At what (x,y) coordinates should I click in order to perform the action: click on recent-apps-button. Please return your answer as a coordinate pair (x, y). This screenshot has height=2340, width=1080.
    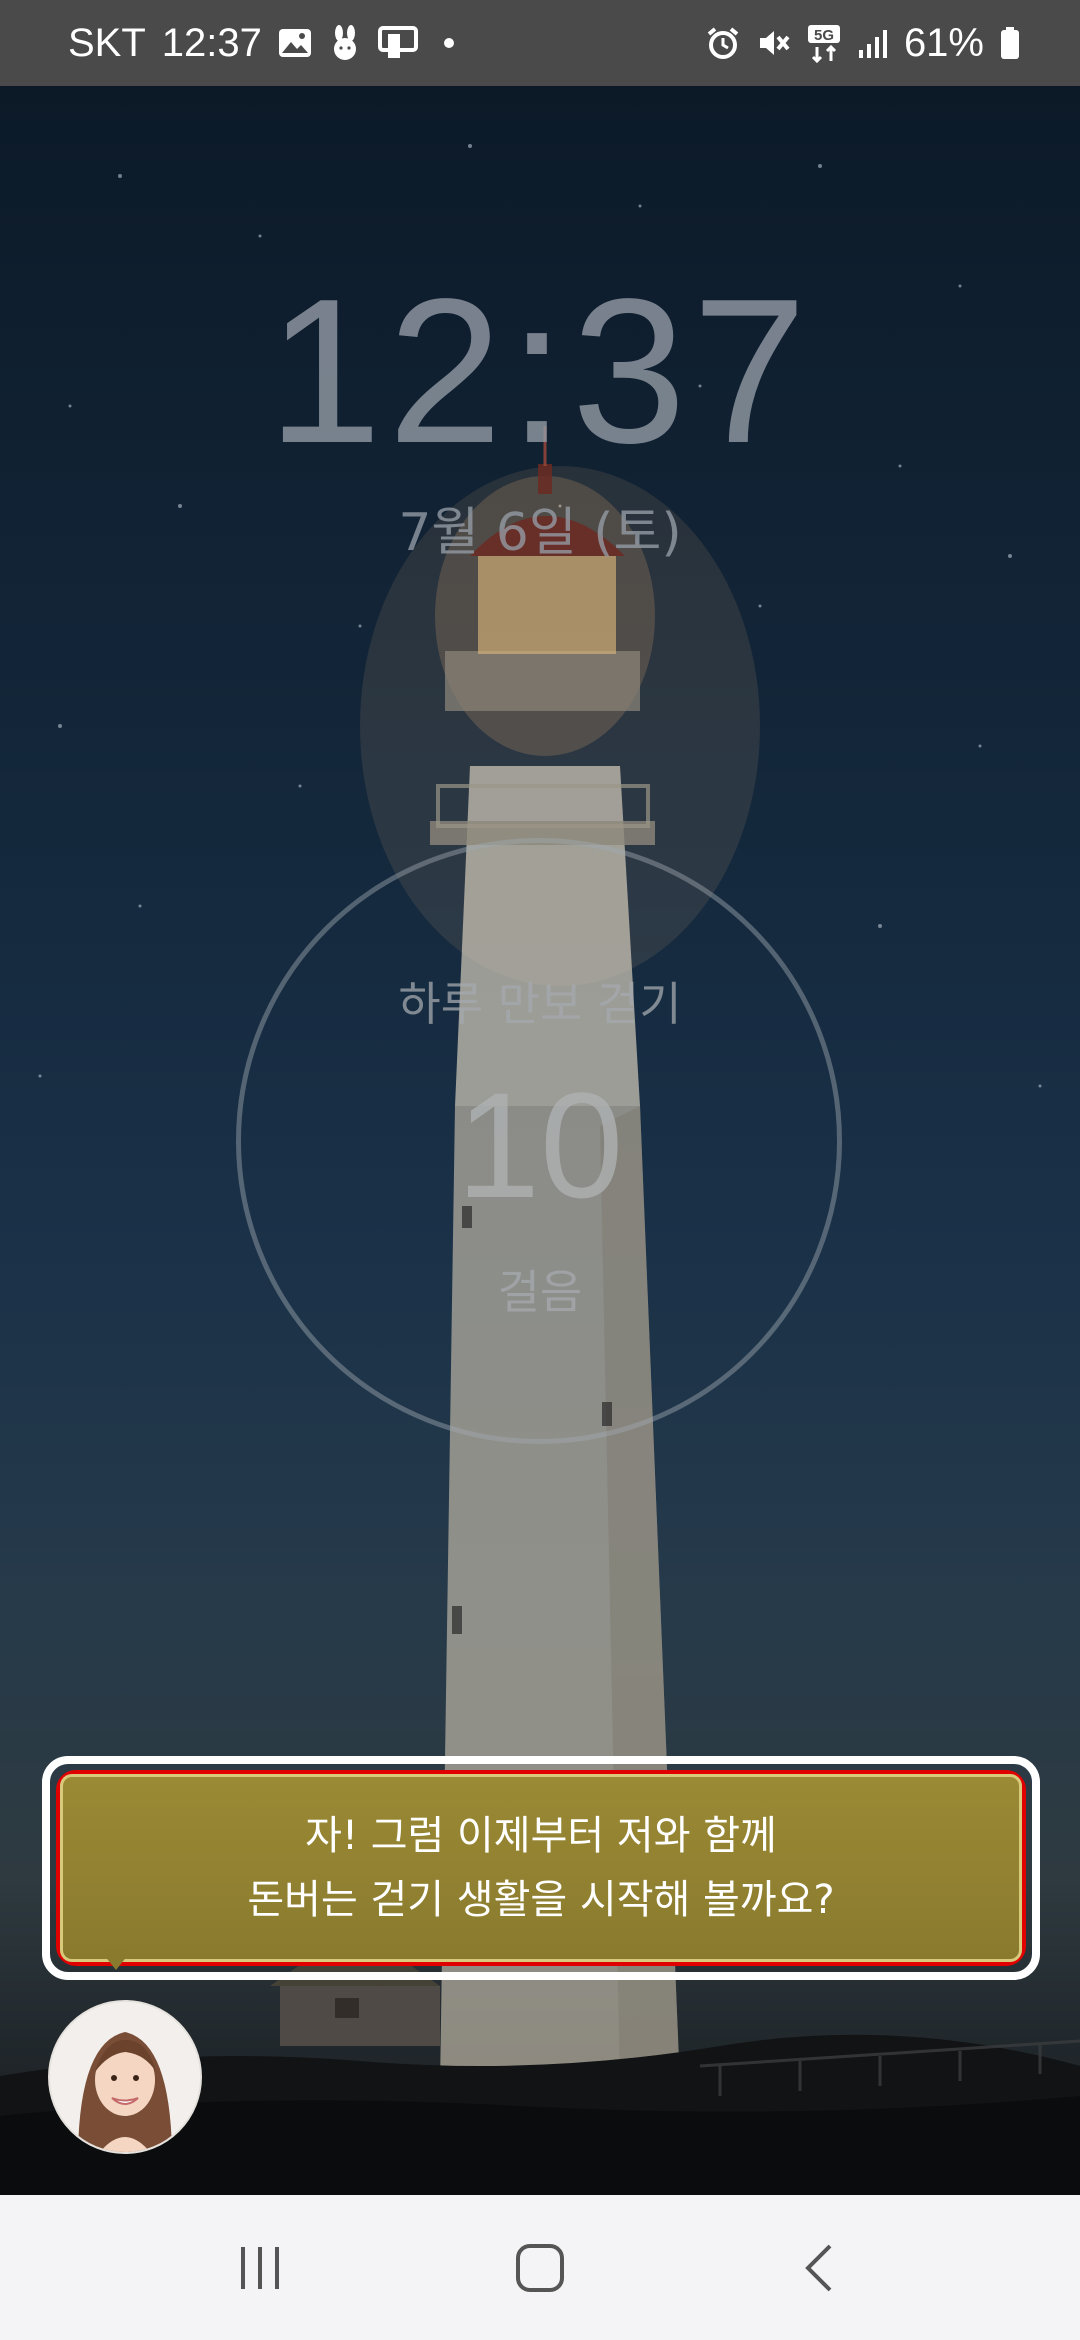
    Looking at the image, I should click on (260, 2268).